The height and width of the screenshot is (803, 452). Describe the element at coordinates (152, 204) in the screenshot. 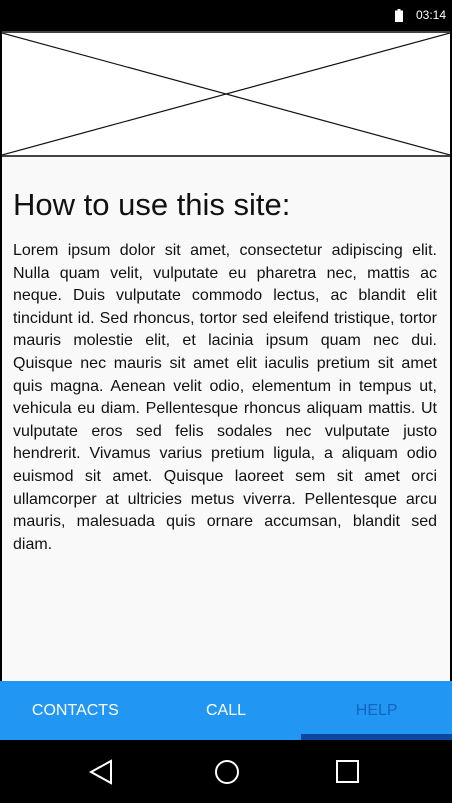

I see `page-title: How to use this site:` at that location.